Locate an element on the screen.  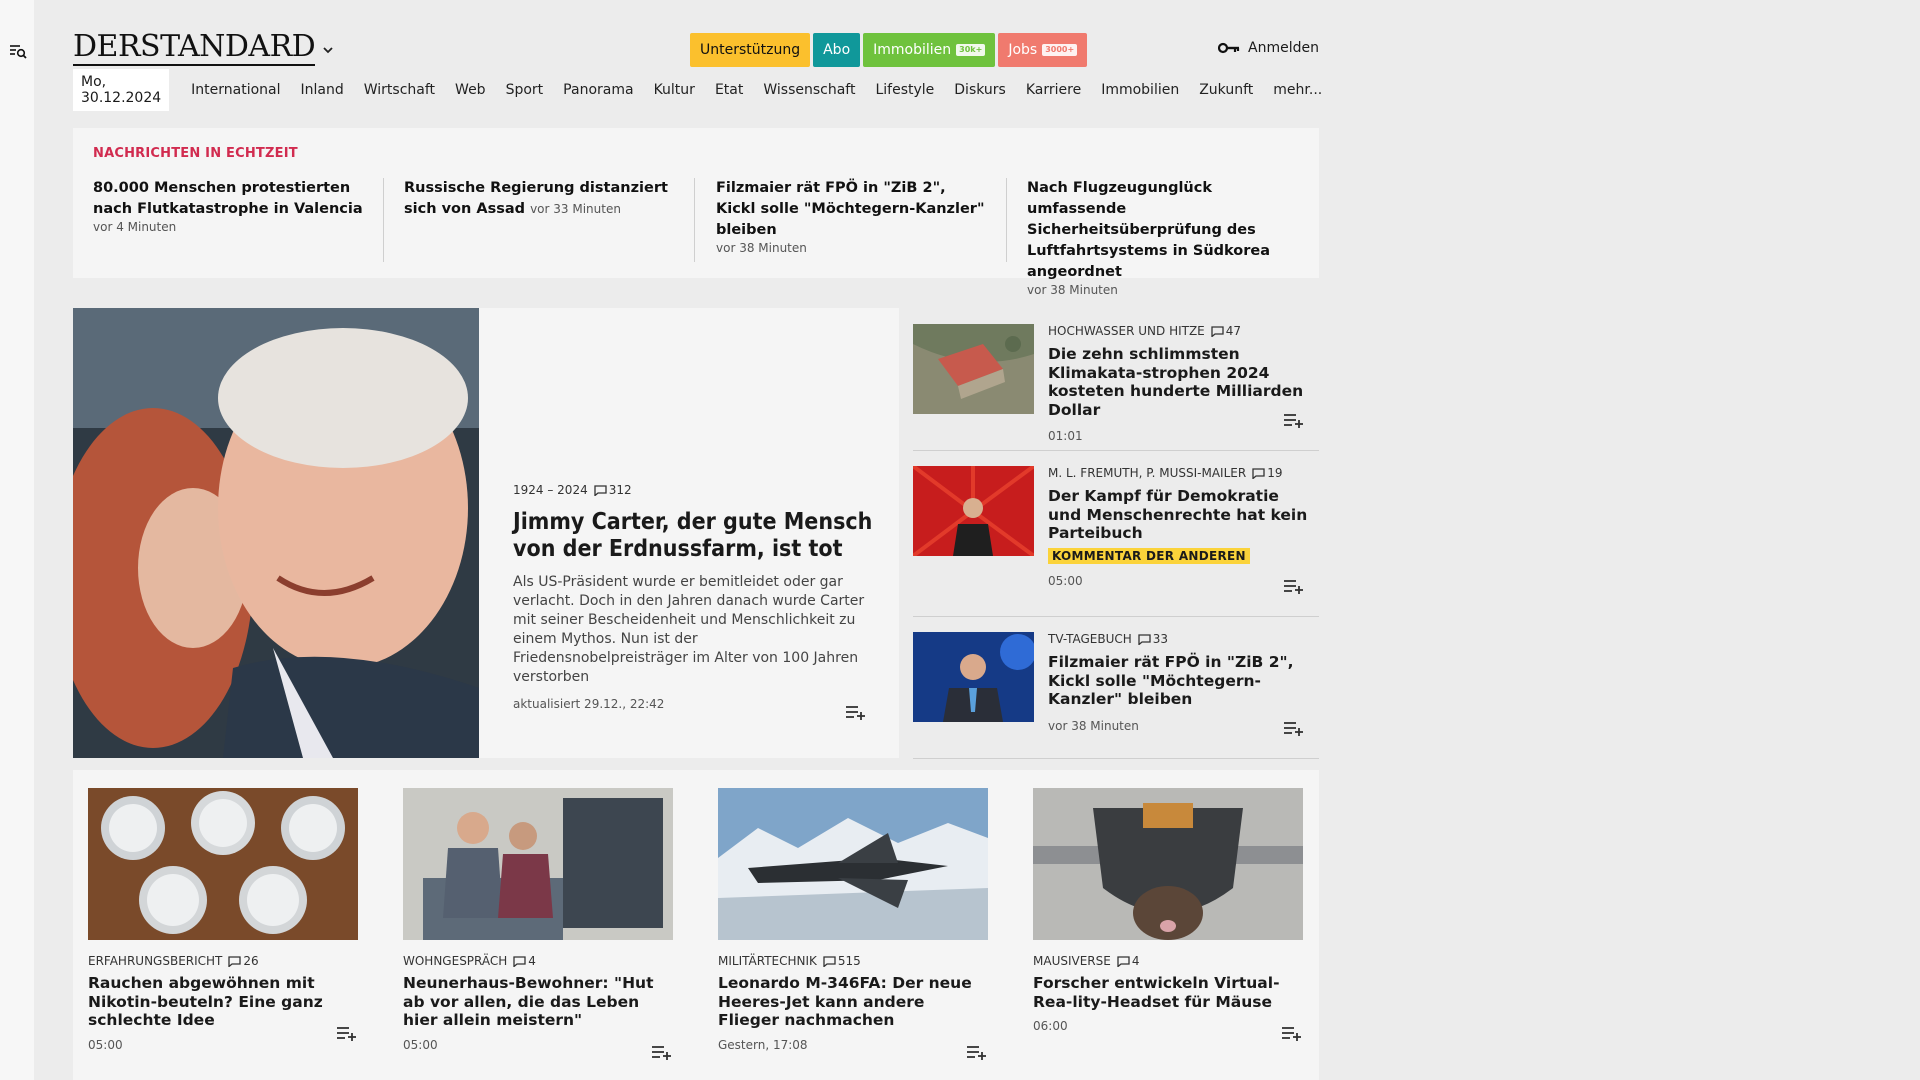
lead-image is located at coordinates (276, 533).